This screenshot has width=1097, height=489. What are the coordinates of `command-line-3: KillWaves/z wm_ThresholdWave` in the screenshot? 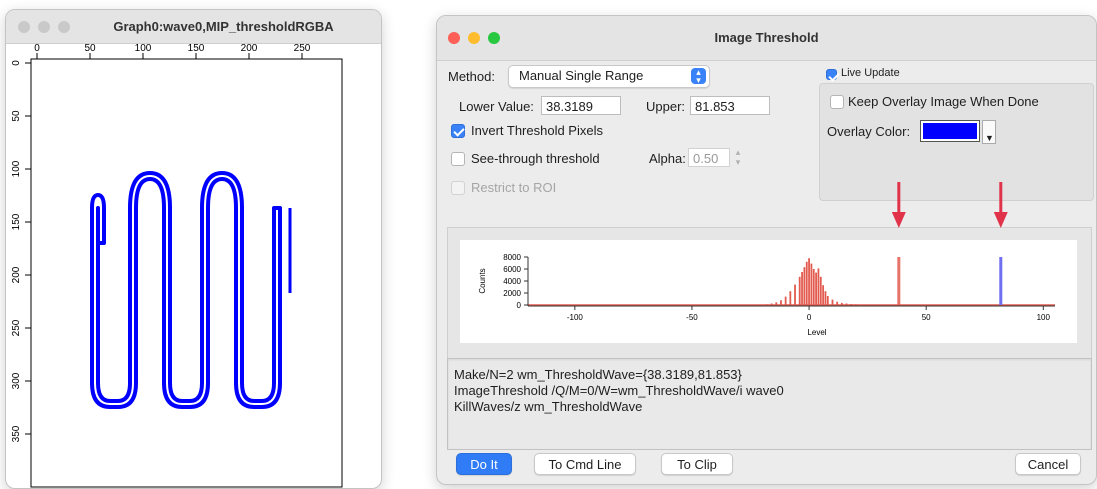 It's located at (548, 406).